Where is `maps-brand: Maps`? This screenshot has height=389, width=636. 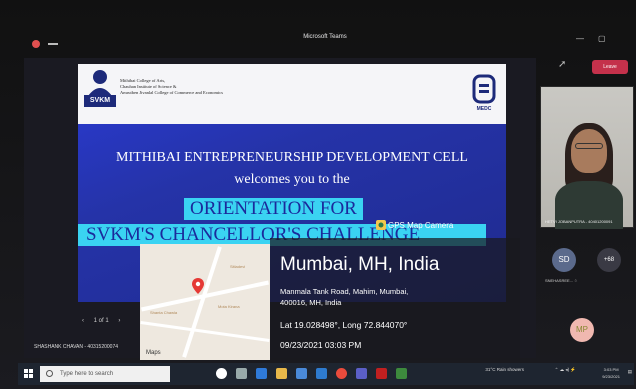 maps-brand: Maps is located at coordinates (153, 353).